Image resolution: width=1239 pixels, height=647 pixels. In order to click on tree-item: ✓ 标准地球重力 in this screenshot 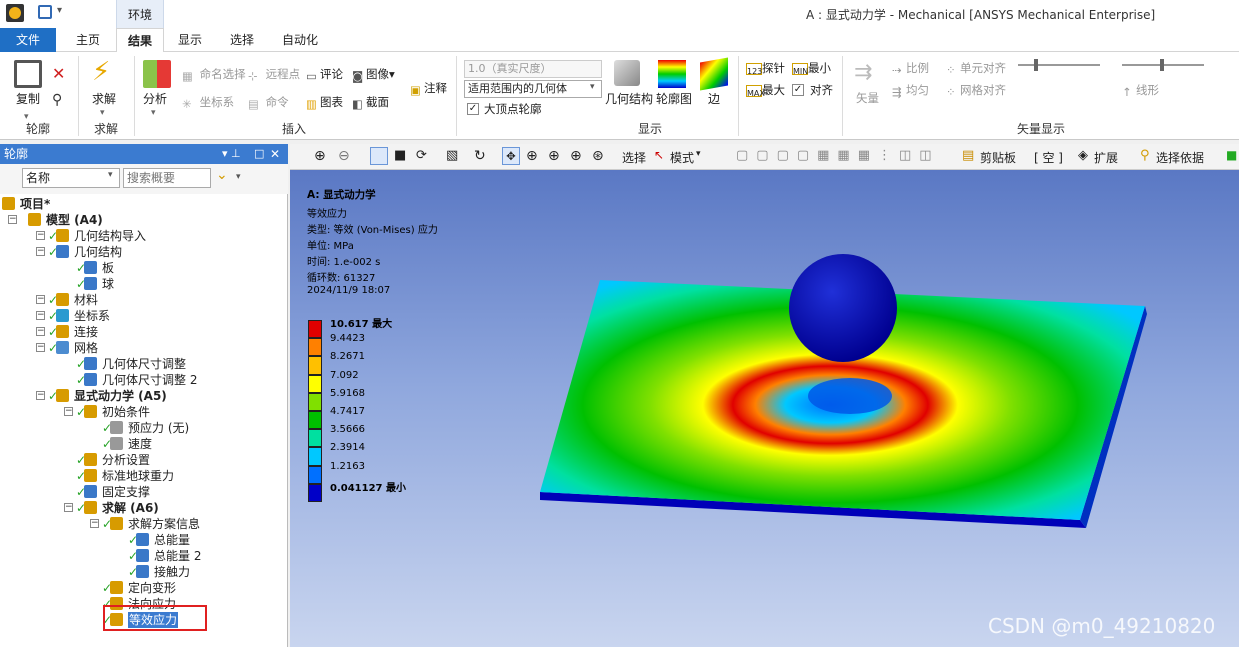, I will do `click(144, 476)`.